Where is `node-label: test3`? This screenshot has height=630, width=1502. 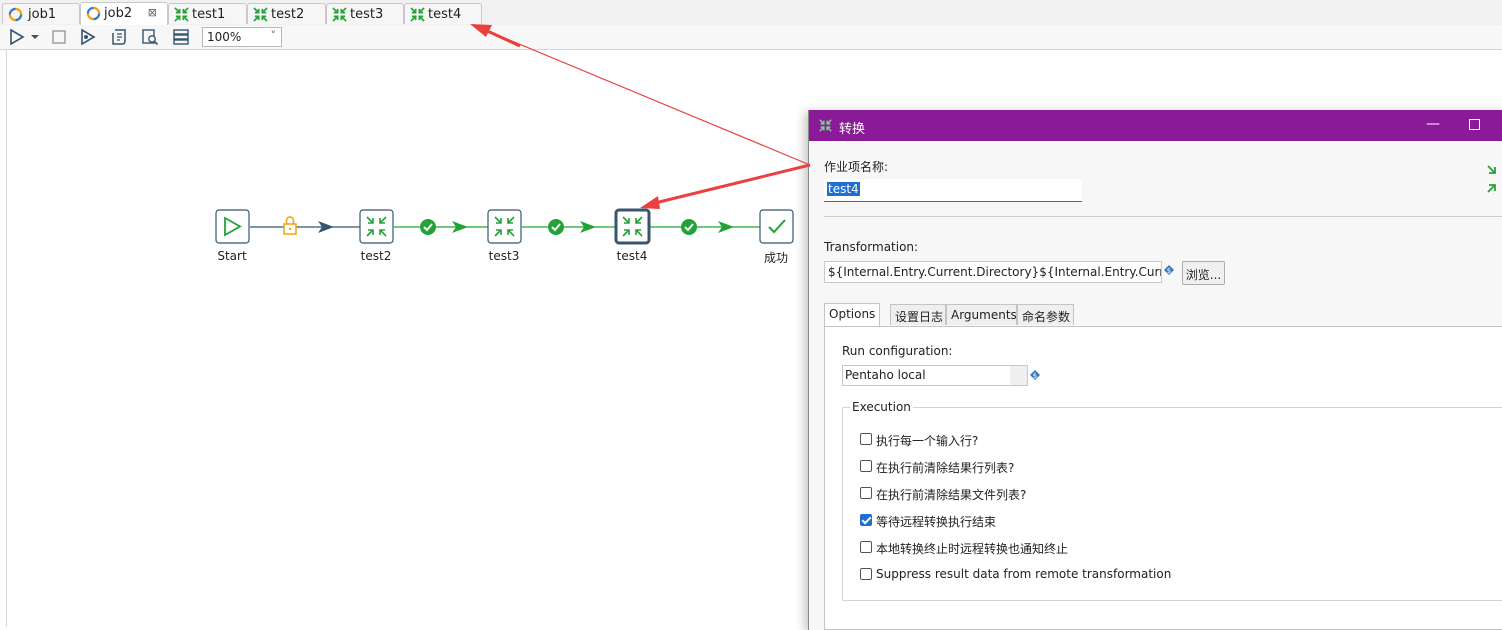
node-label: test3 is located at coordinates (504, 256).